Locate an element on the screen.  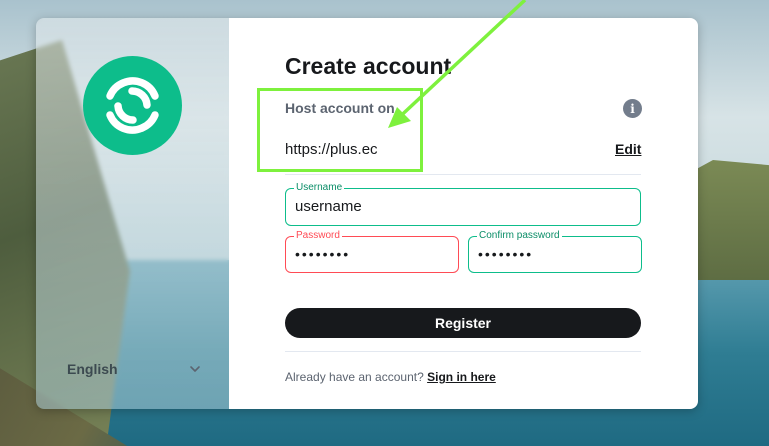
confirm-password-field: Confirm password •••••••• is located at coordinates (555, 251).